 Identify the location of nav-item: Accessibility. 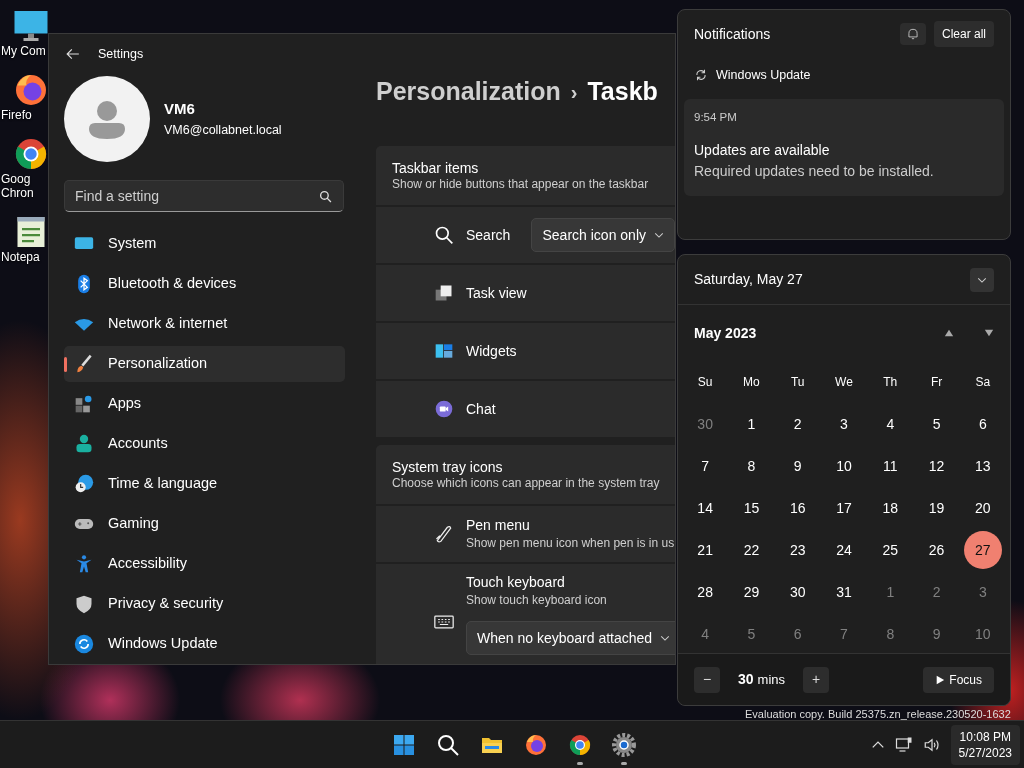
(204, 564).